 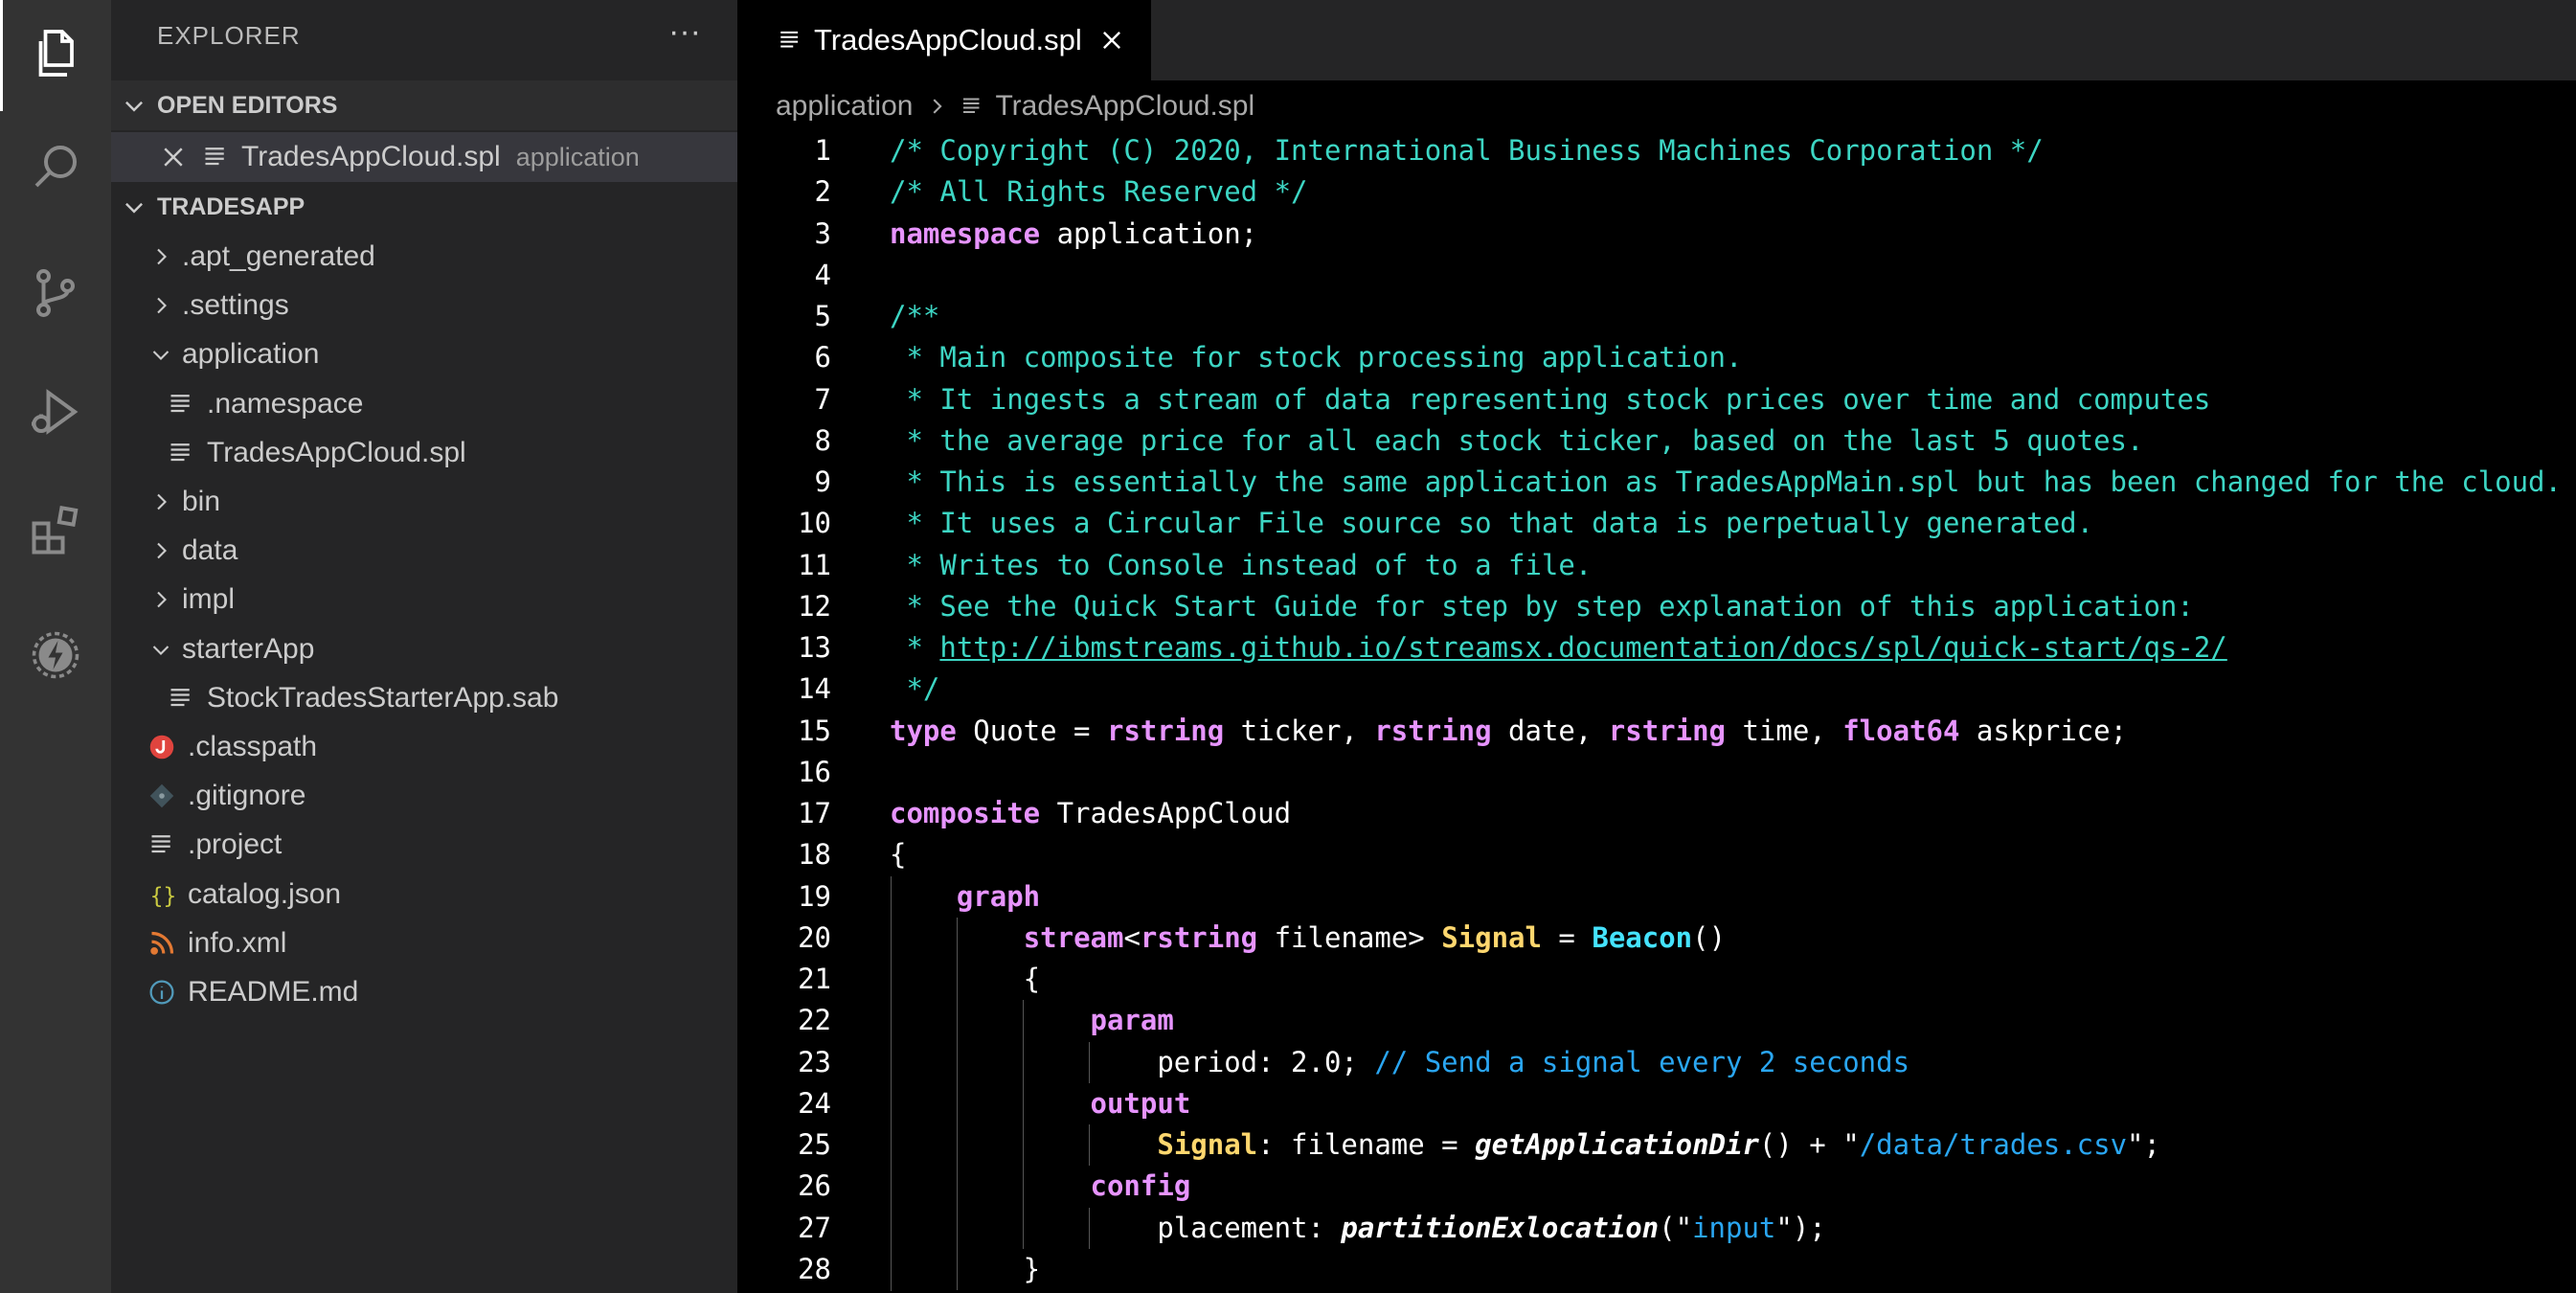 What do you see at coordinates (998, 897) in the screenshot?
I see `code-text: graph` at bounding box center [998, 897].